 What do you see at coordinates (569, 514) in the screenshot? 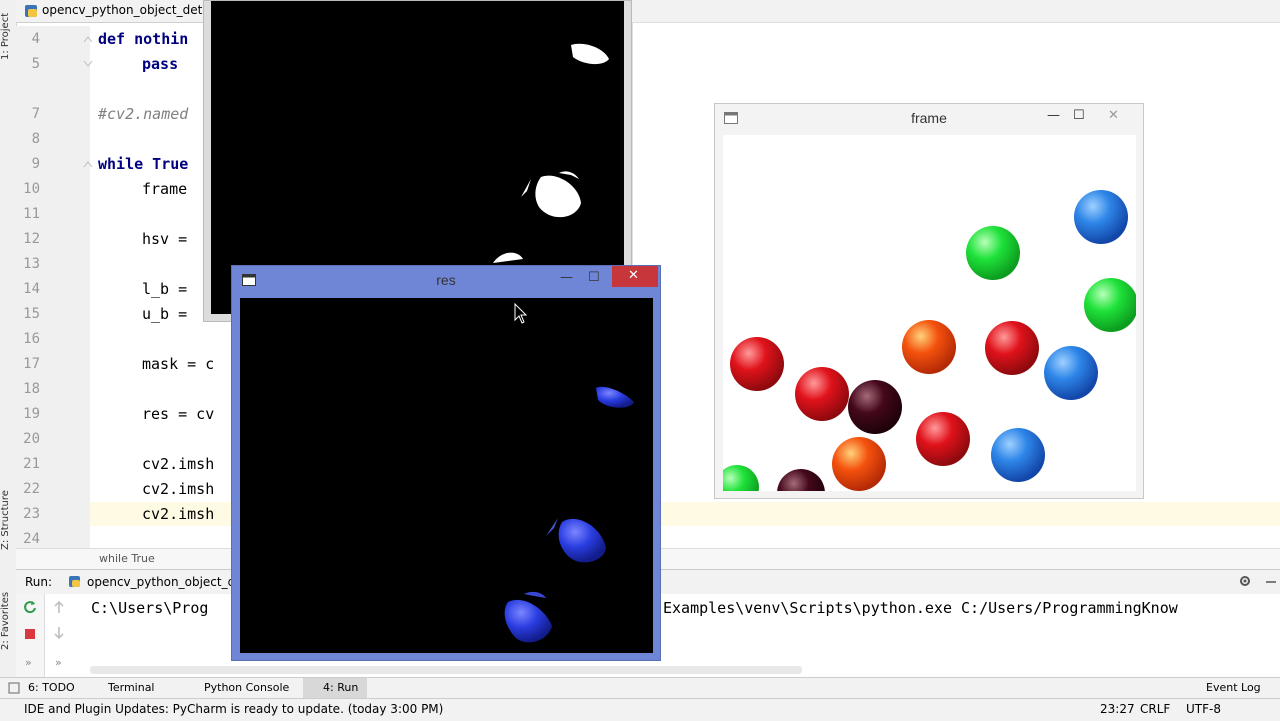
I see `res-blobs` at bounding box center [569, 514].